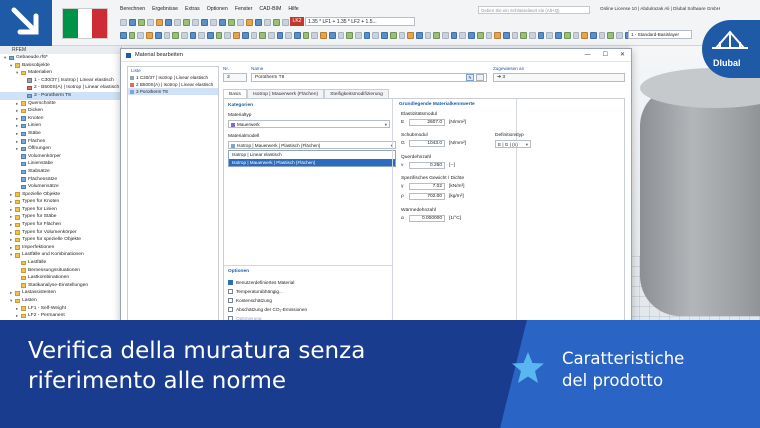 The height and width of the screenshot is (428, 760). What do you see at coordinates (60, 210) in the screenshot?
I see `tree-item: ▸ Typen für Linien` at bounding box center [60, 210].